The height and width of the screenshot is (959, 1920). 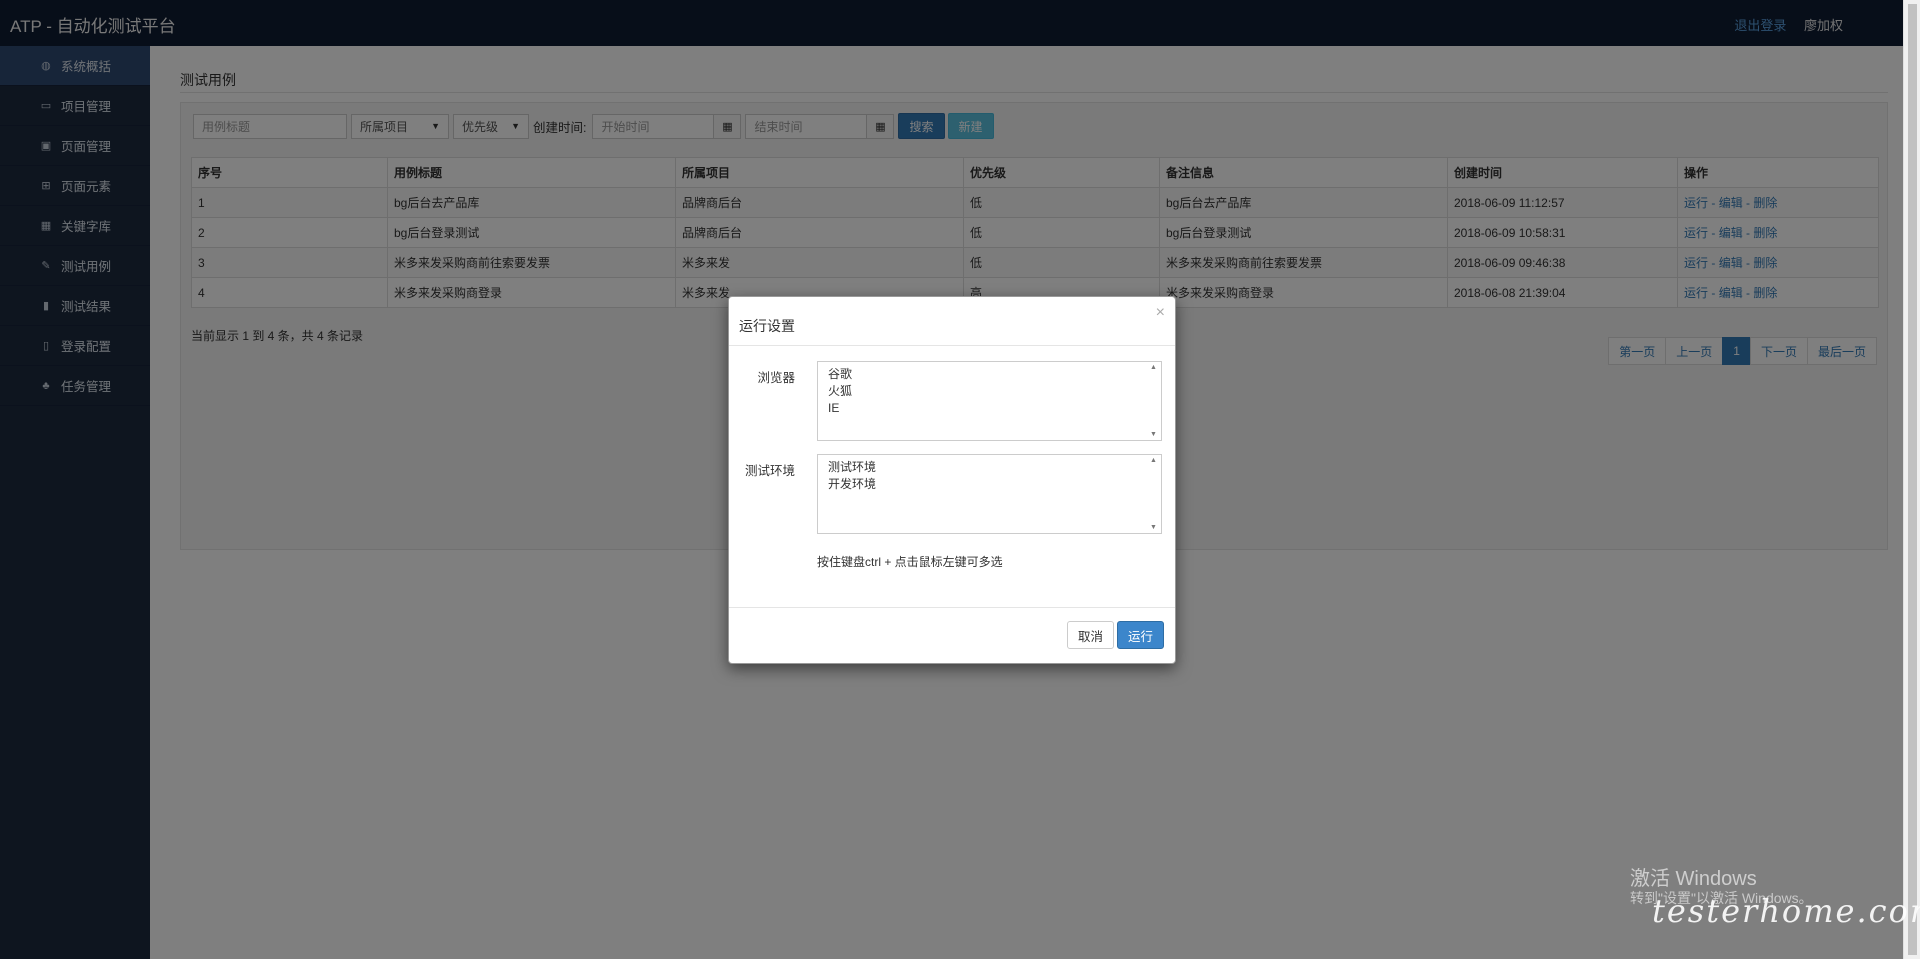 I want to click on env-multiselect: 测试环境 开发环境 ▲ ▼, so click(x=989, y=494).